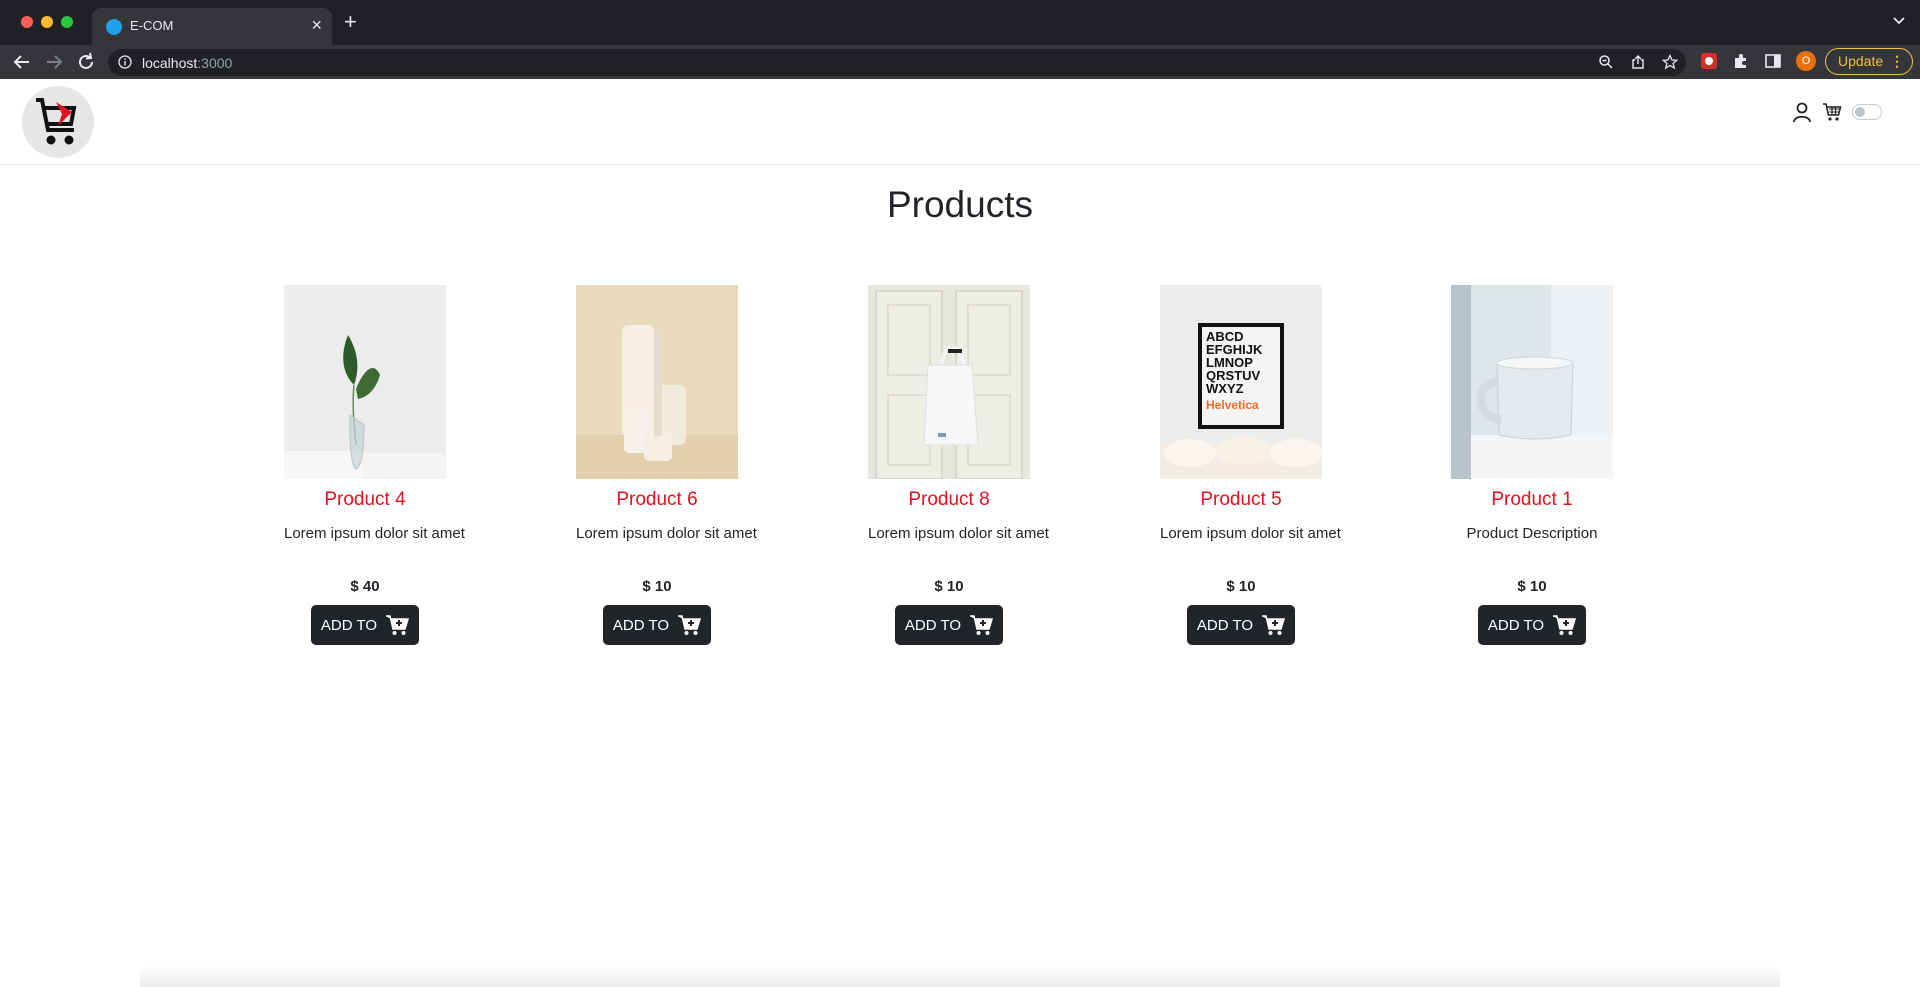 Image resolution: width=1920 pixels, height=987 pixels. I want to click on reload-icon, so click(86, 62).